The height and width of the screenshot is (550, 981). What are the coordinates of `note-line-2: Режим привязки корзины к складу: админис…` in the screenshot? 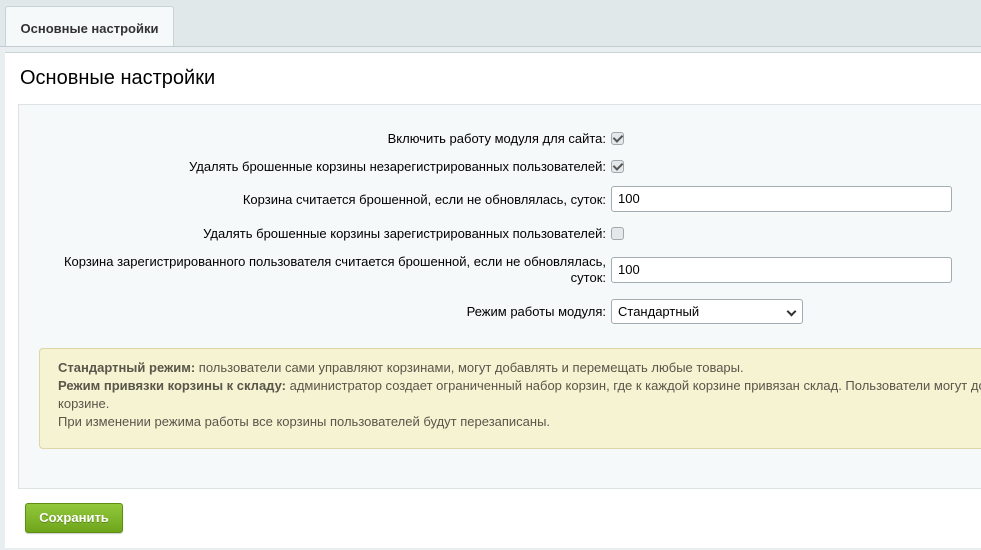 It's located at (519, 386).